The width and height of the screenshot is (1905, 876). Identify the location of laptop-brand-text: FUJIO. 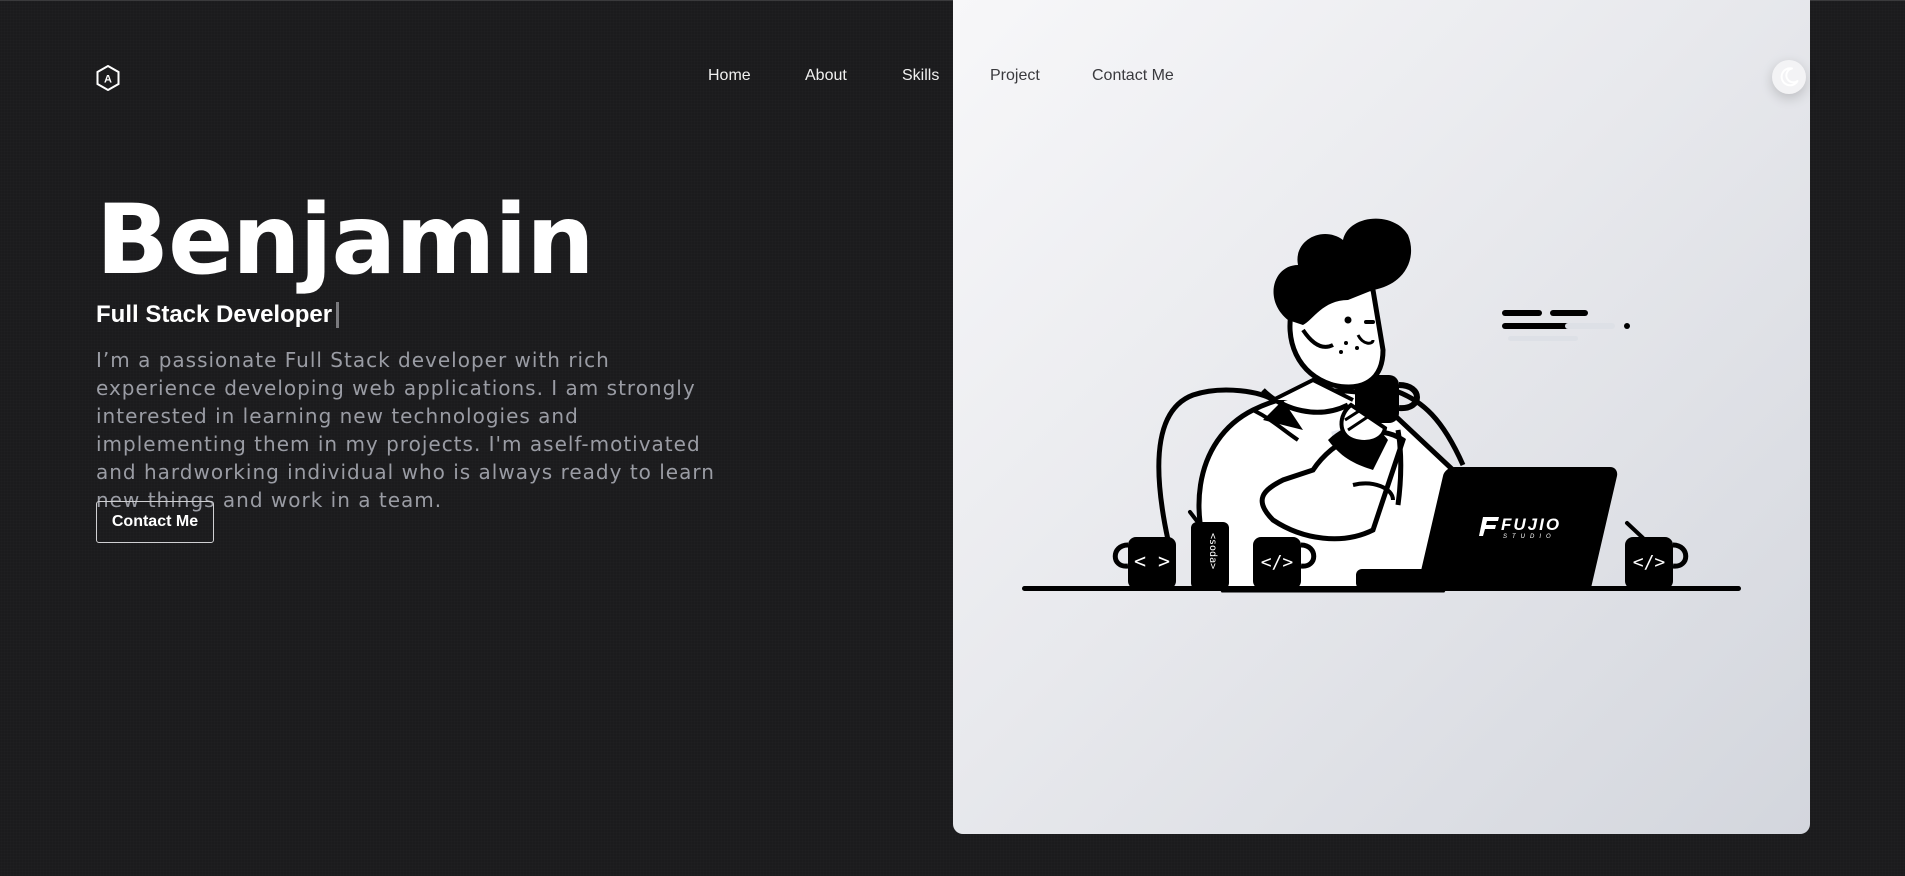
(1531, 524).